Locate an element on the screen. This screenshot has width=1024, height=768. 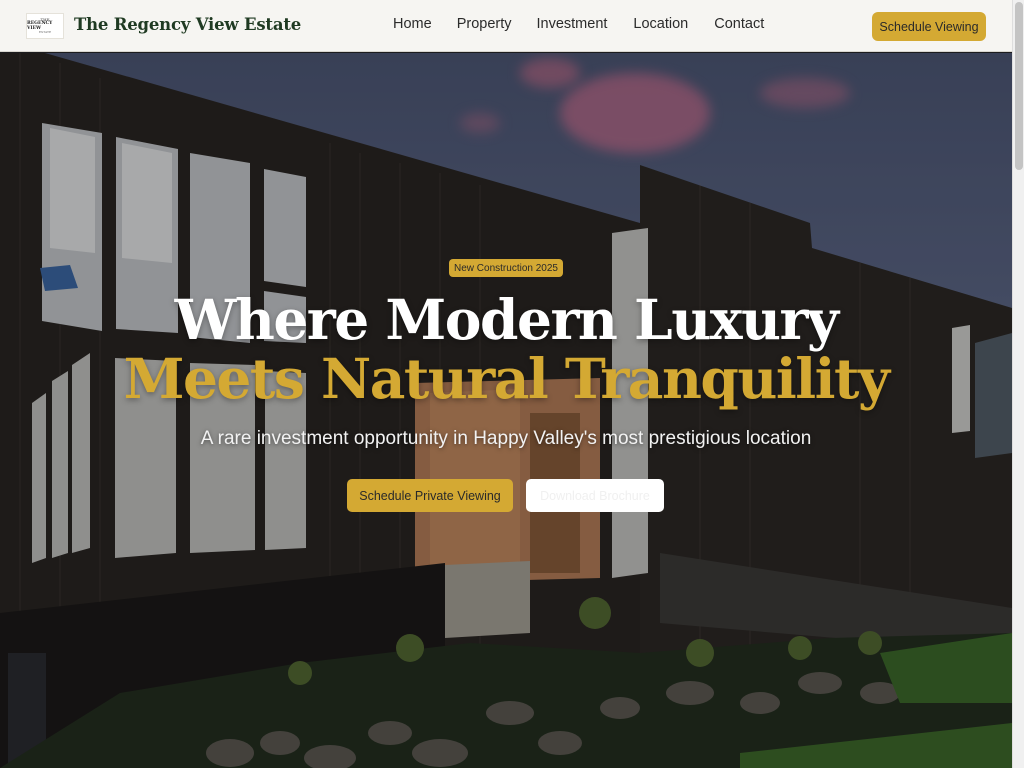
page-scrollbar is located at coordinates (1018, 384).